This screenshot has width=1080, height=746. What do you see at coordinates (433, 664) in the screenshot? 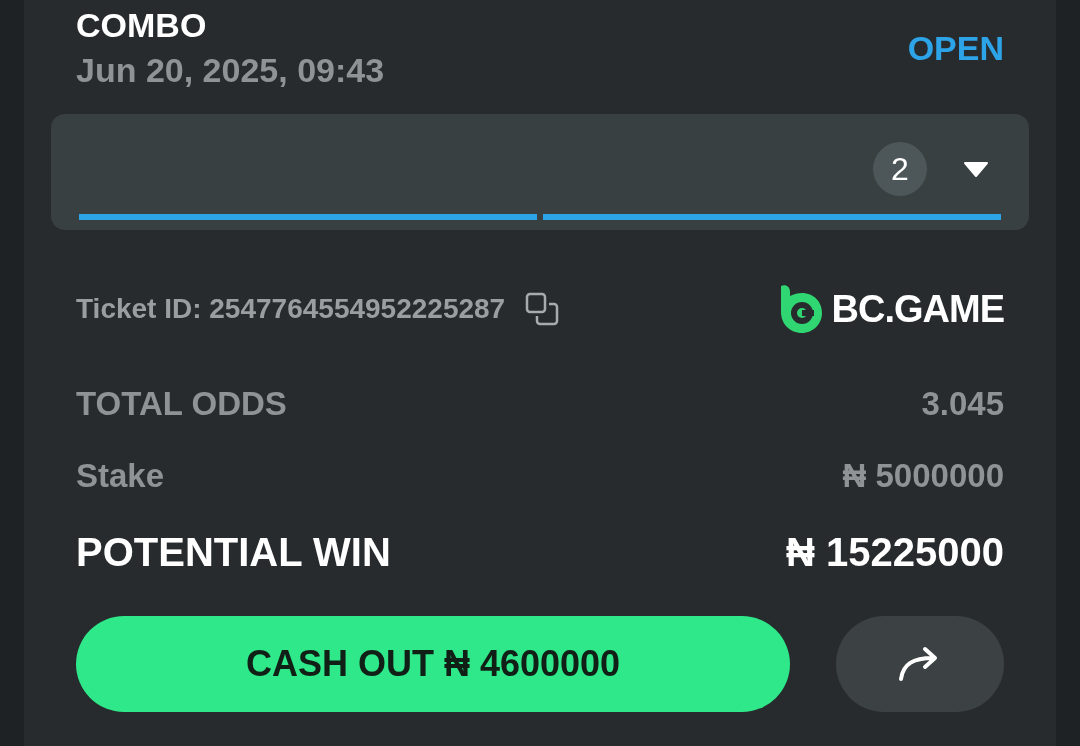
I see `cash-out-button: CASH OUT ₦ 4600000` at bounding box center [433, 664].